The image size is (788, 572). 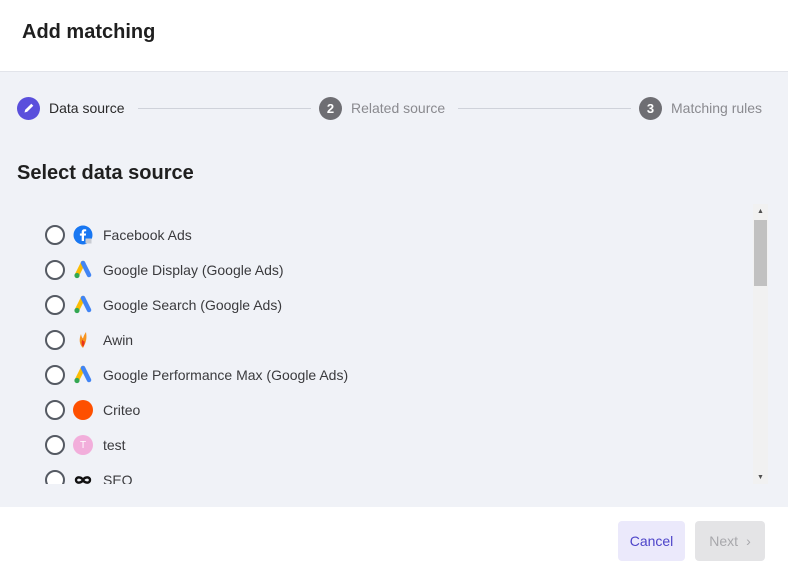 I want to click on infinity-icon, so click(x=83, y=477).